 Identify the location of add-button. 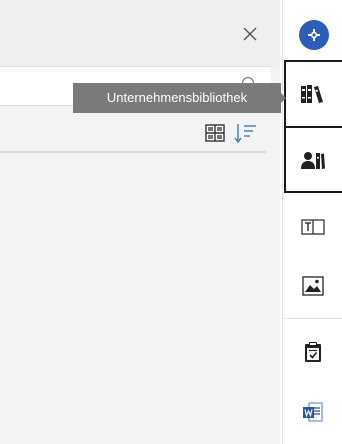
(314, 35).